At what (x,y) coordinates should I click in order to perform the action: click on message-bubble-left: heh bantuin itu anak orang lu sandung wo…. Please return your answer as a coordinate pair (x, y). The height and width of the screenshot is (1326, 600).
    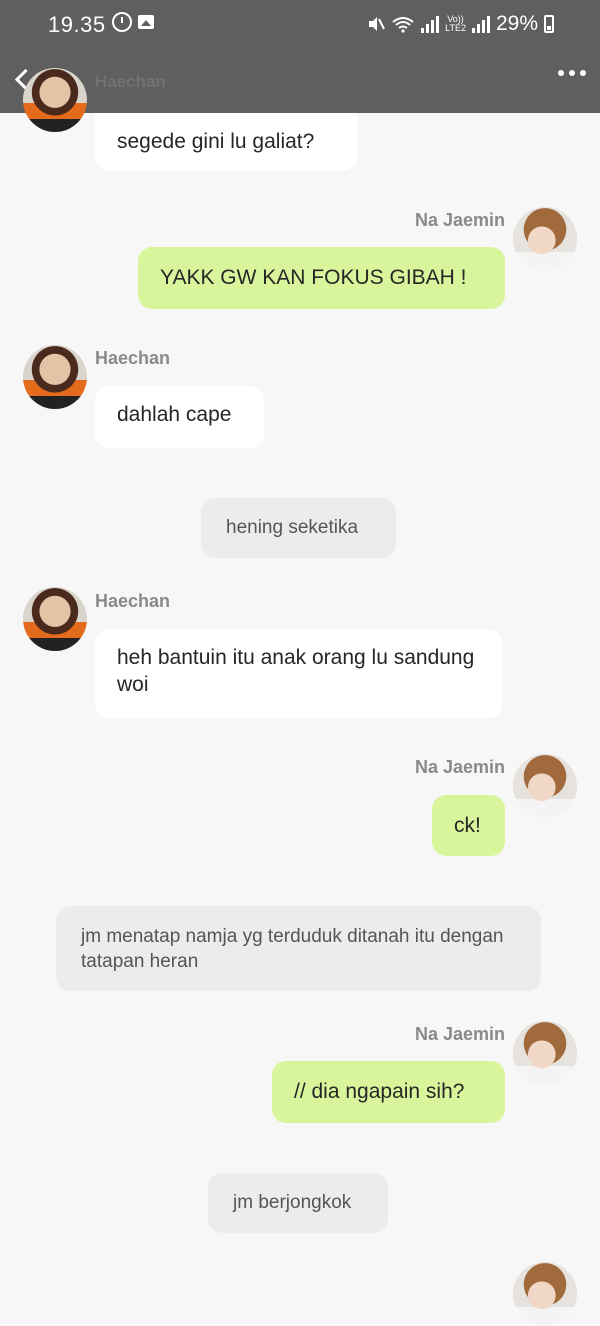
    Looking at the image, I should click on (298, 673).